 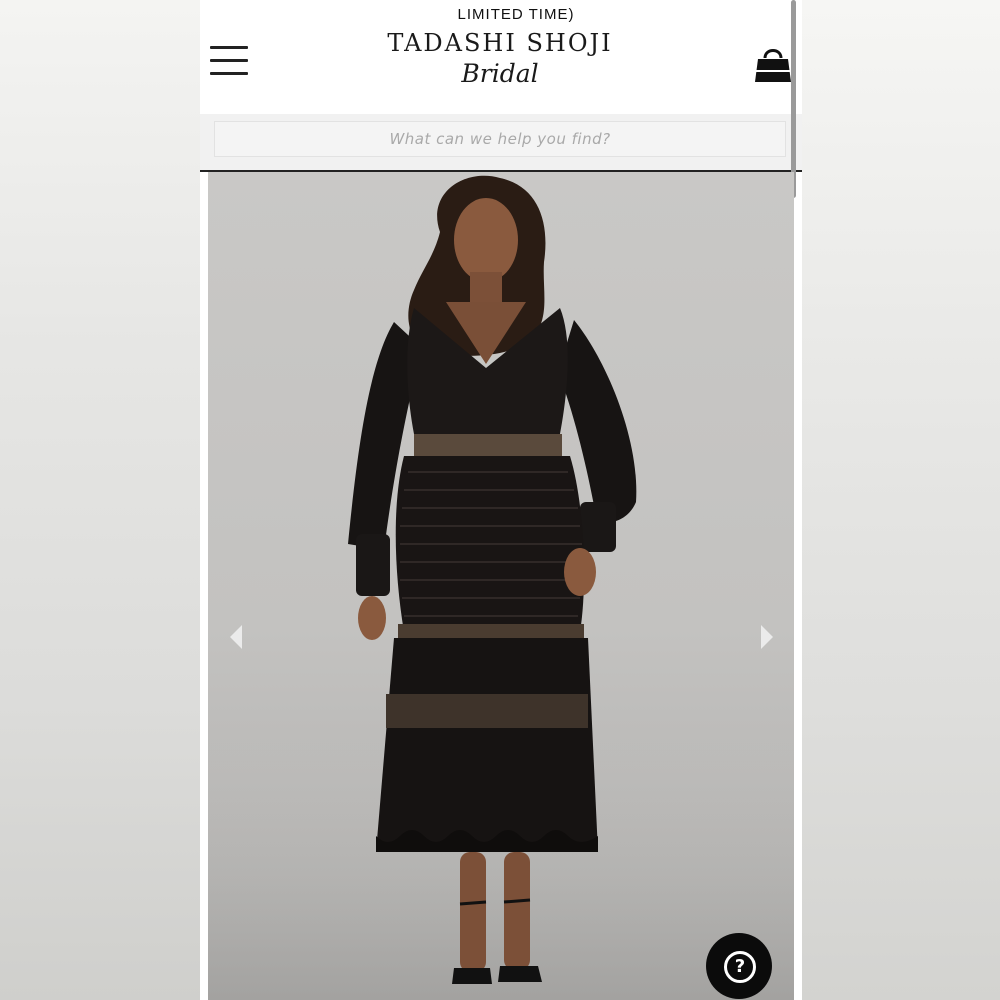 I want to click on brand-logo: TADASHI SHOJI Bridal, so click(x=500, y=58).